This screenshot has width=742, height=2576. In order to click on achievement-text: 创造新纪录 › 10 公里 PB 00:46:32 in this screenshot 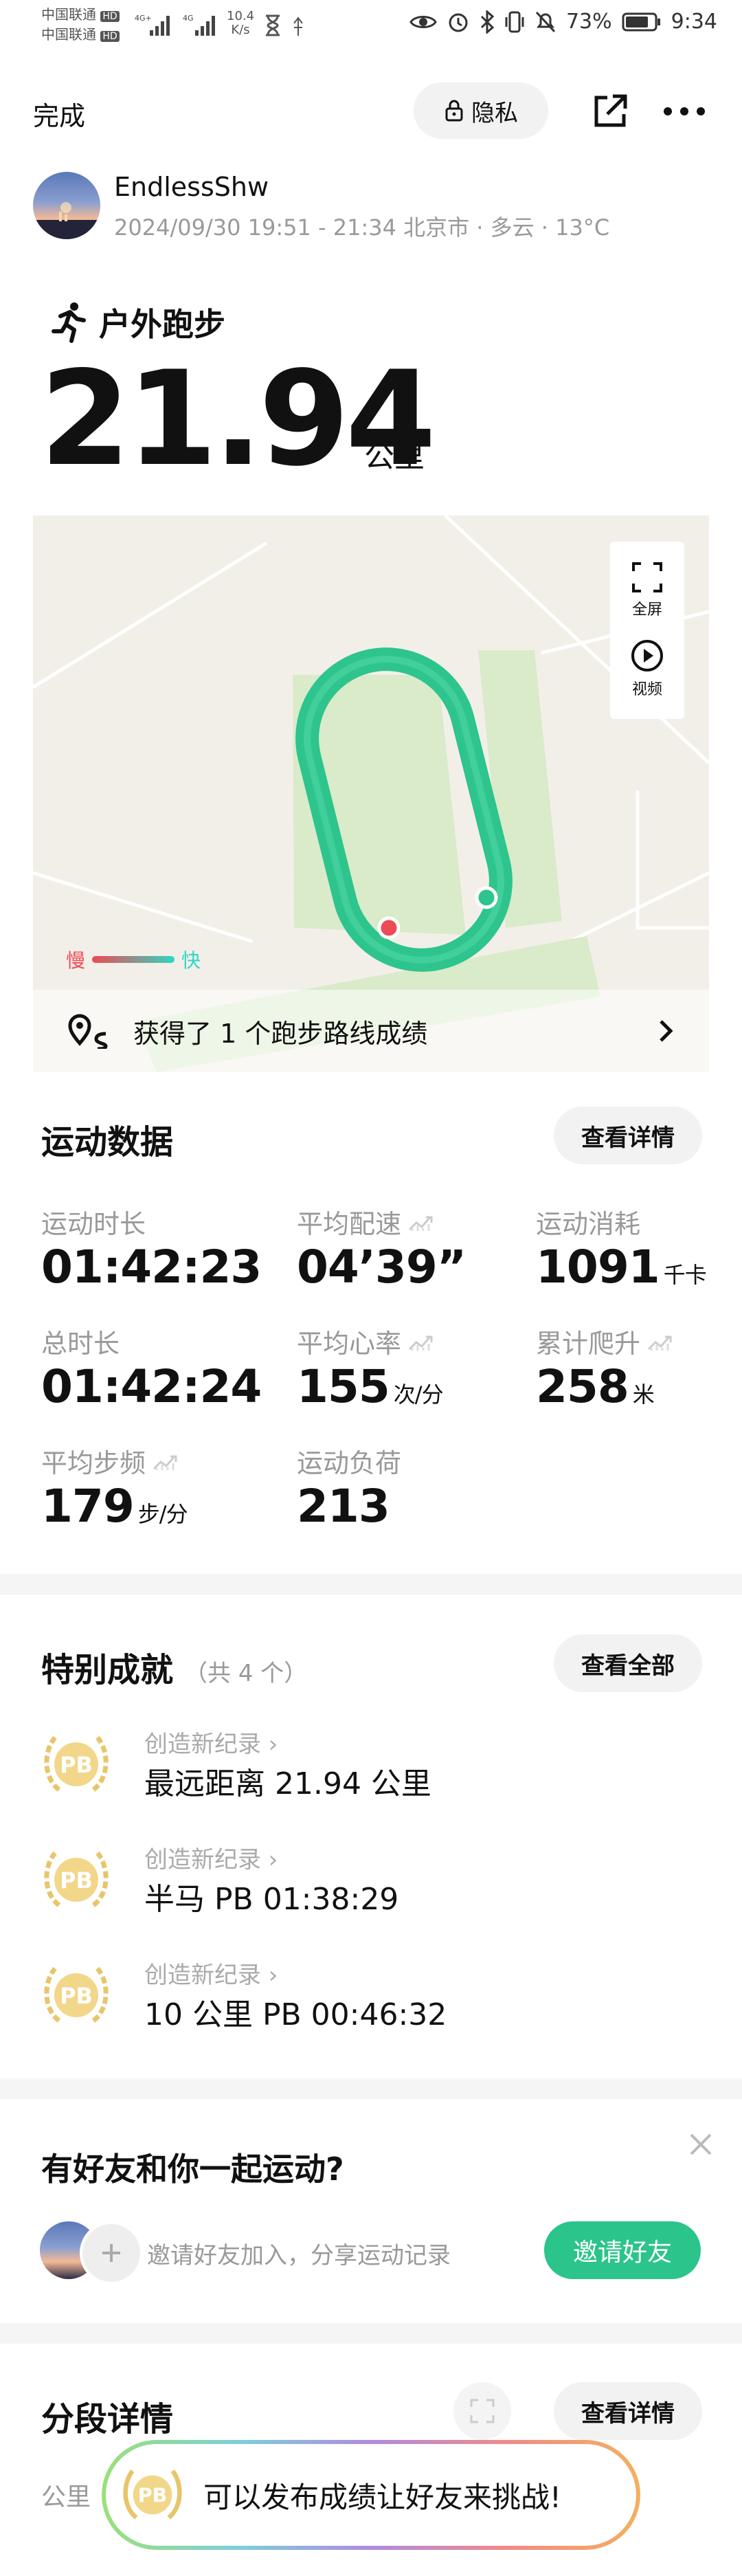, I will do `click(295, 1995)`.